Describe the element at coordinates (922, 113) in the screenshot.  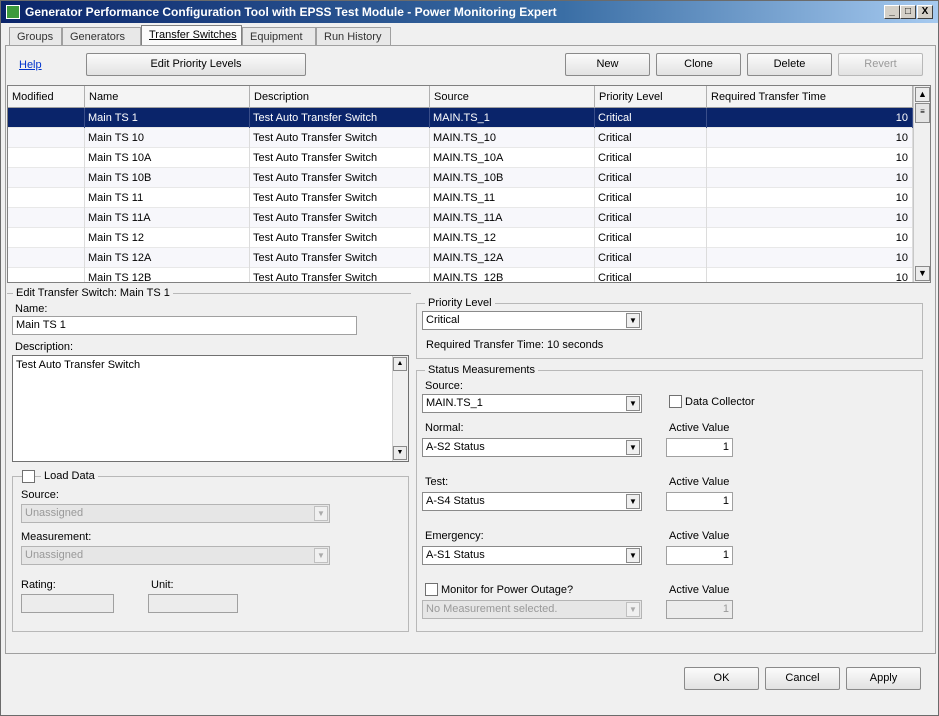
I see `scroll-thumb: ≡` at that location.